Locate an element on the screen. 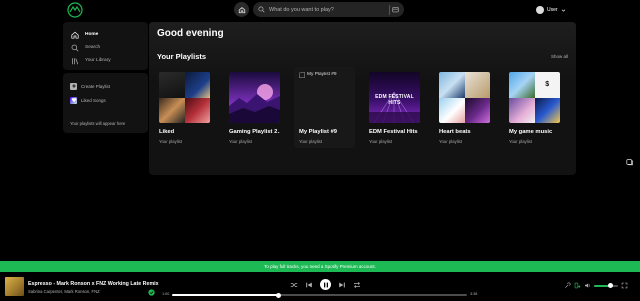 The height and width of the screenshot is (301, 640). sidebar-item-library: Your Library is located at coordinates (105, 60).